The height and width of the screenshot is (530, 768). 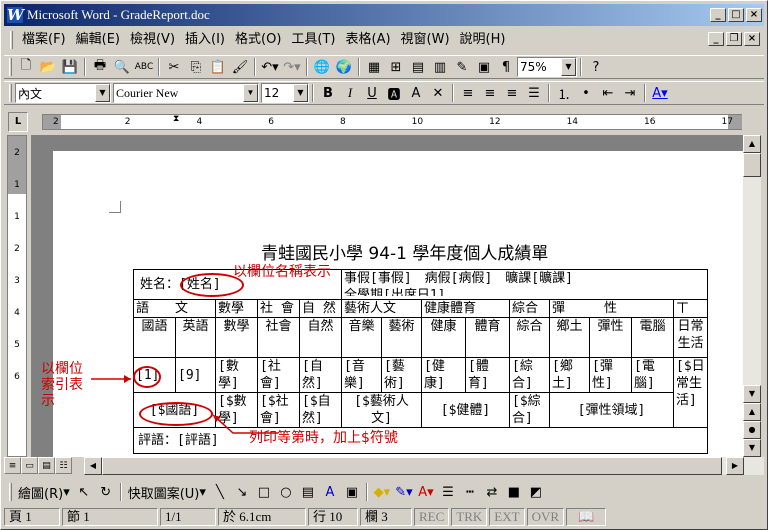 What do you see at coordinates (29, 465) in the screenshot?
I see `web-layout-icon: ▭` at bounding box center [29, 465].